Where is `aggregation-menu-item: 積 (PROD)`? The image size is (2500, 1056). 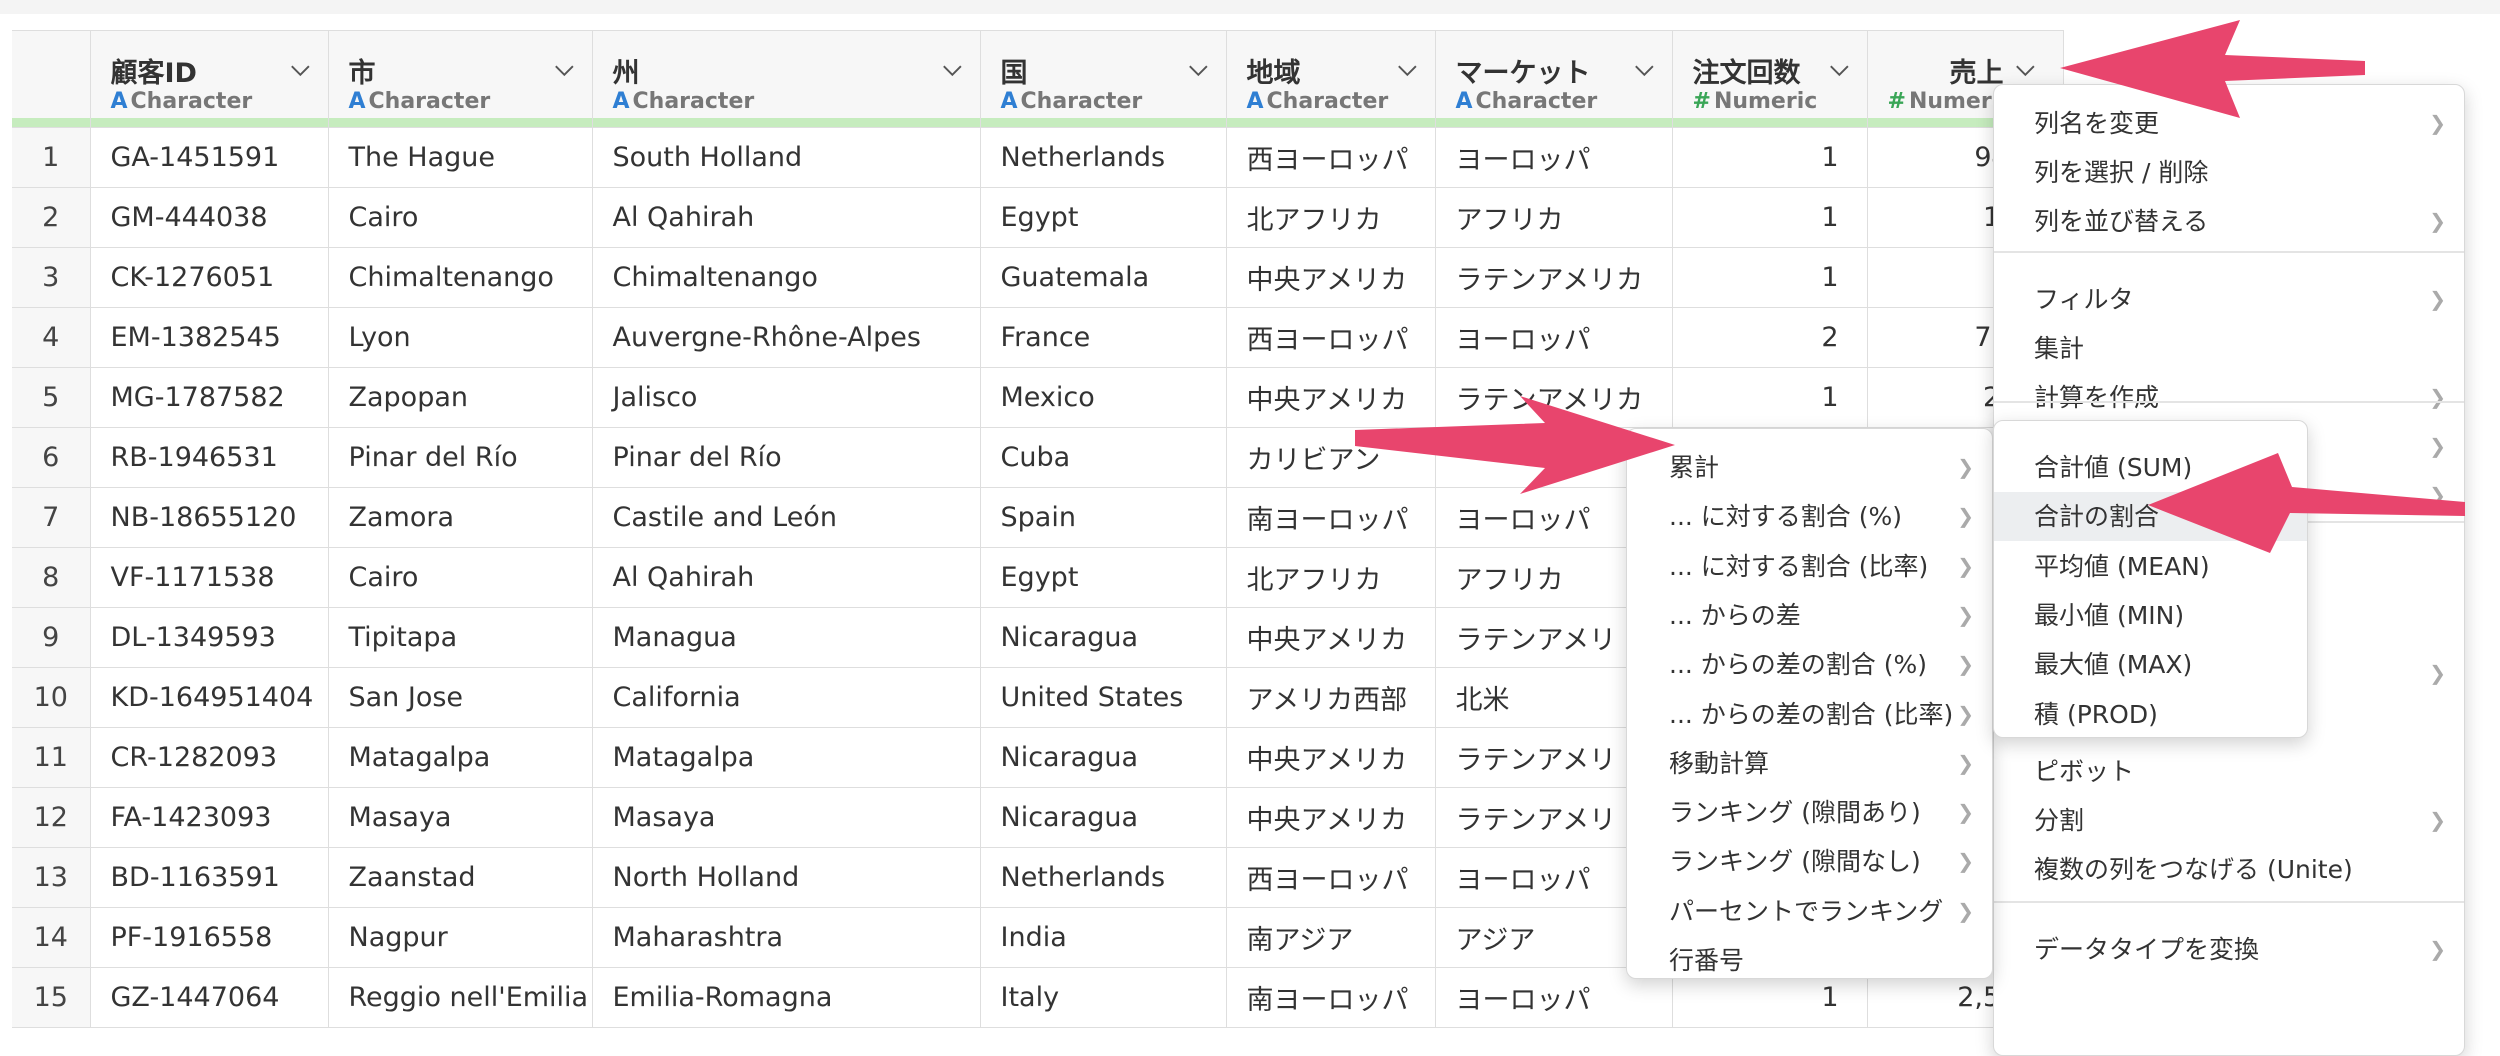 aggregation-menu-item: 積 (PROD) is located at coordinates (2150, 714).